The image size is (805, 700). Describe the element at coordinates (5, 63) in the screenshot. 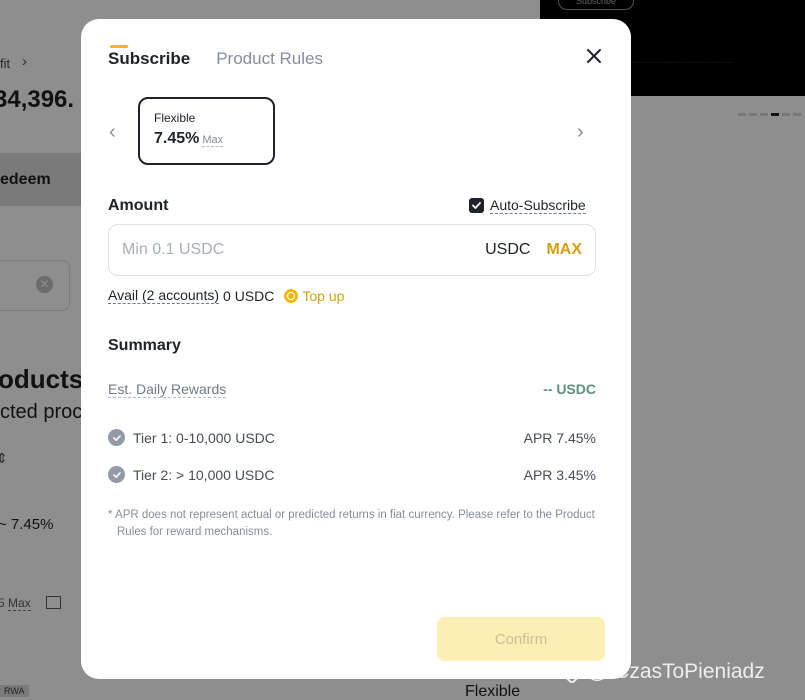

I see `breadcrumb: fit` at that location.